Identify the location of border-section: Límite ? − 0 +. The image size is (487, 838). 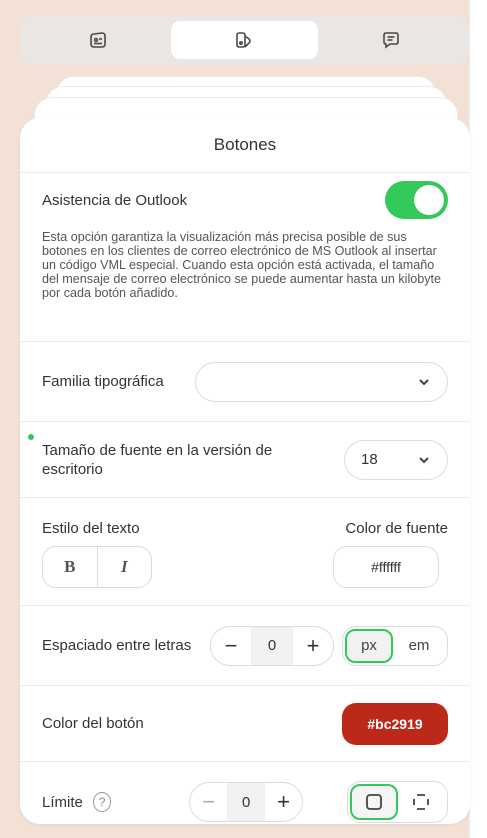
(245, 793).